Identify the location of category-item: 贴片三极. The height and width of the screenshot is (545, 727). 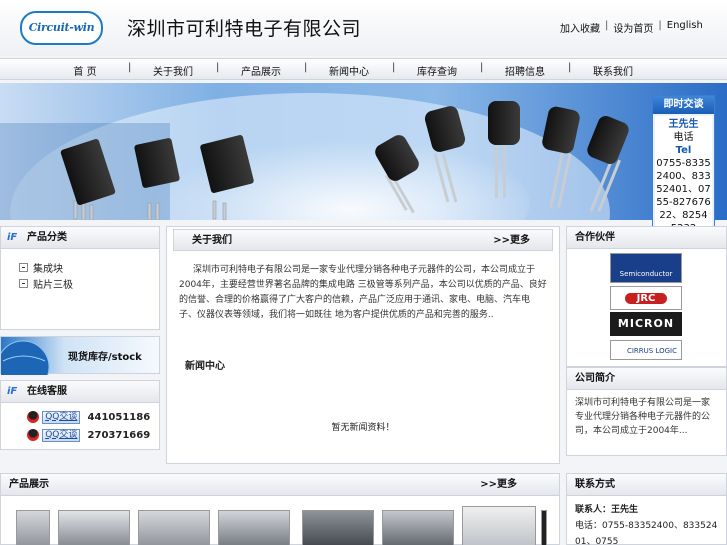
(89, 283).